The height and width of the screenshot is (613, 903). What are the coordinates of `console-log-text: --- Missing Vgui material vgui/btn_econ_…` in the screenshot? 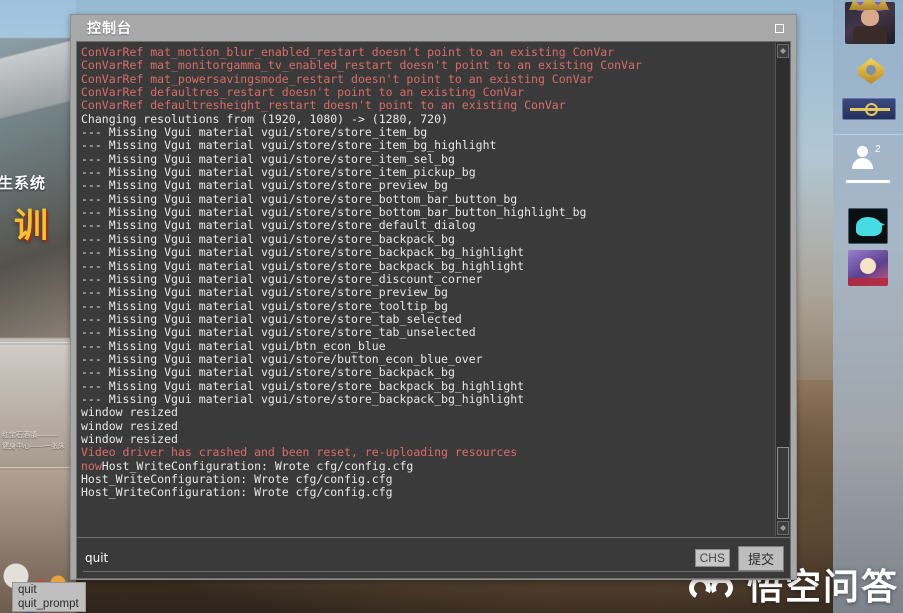 It's located at (233, 345).